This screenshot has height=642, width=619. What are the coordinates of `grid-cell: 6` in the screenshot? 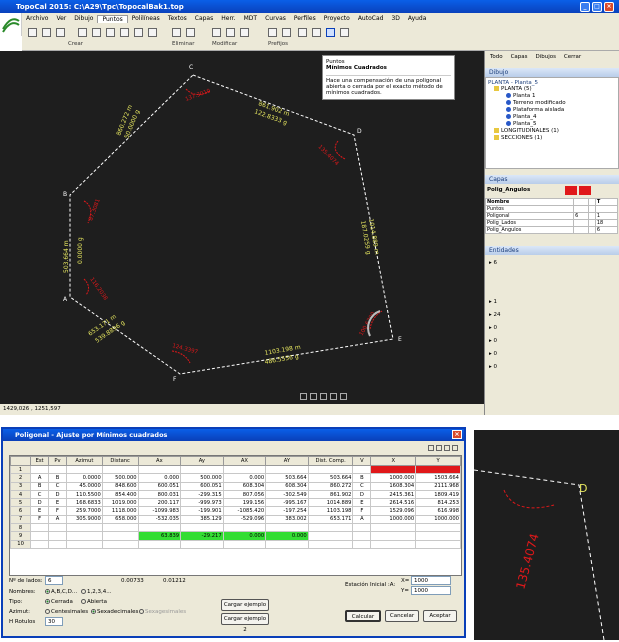 It's located at (21, 511).